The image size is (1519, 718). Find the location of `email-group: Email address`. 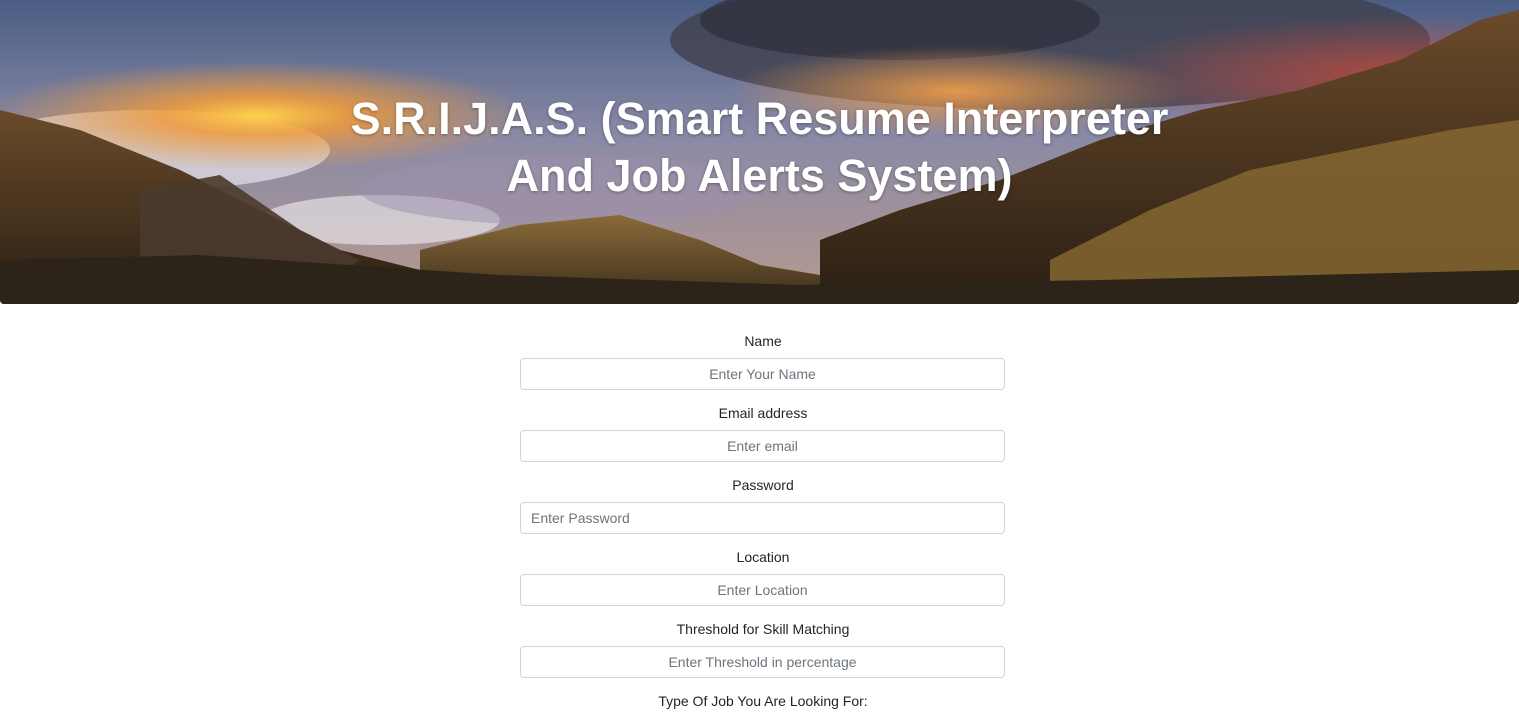

email-group: Email address is located at coordinates (763, 433).